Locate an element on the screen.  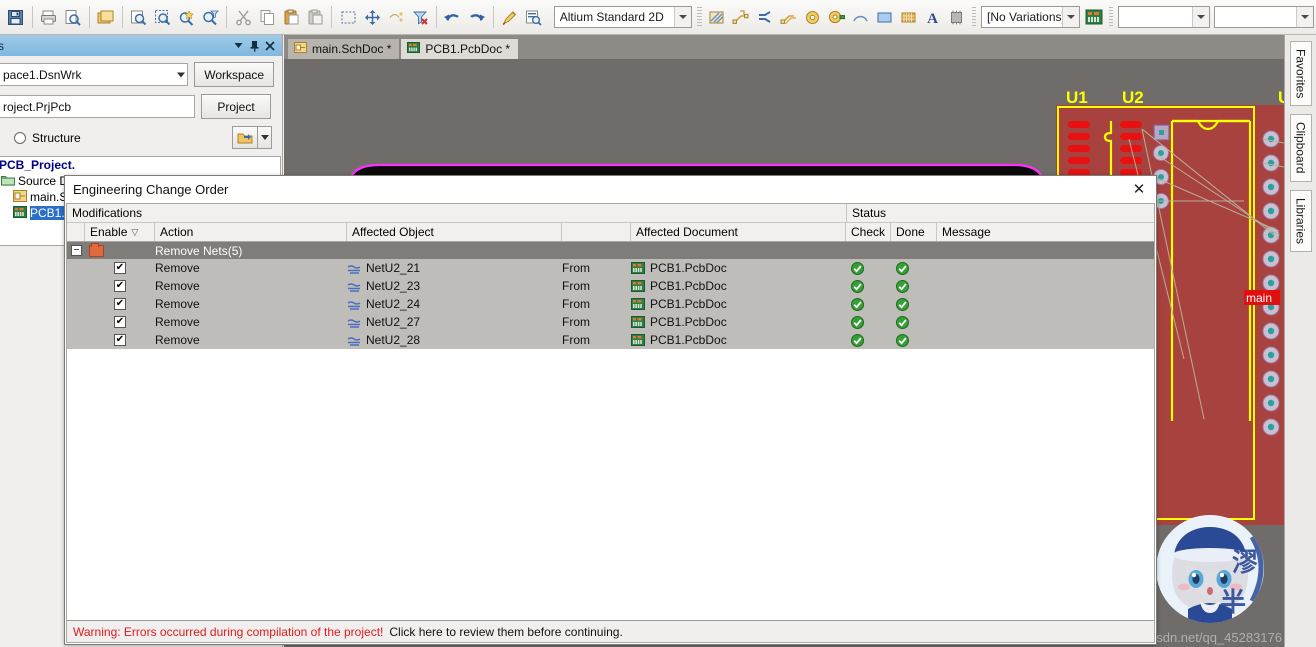
dialog-title: Engineering Change Order is located at coordinates (151, 189).